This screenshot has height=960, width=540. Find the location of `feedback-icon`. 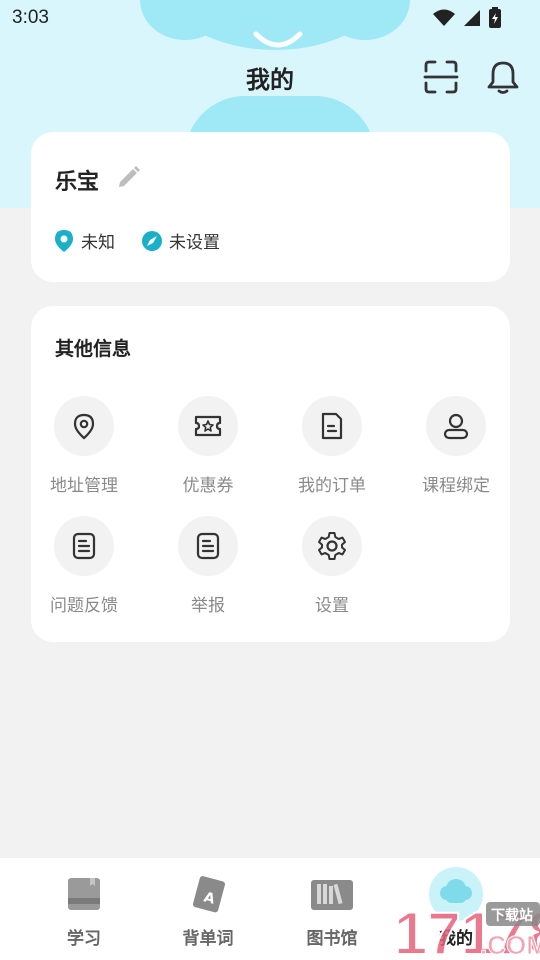

feedback-icon is located at coordinates (84, 546).